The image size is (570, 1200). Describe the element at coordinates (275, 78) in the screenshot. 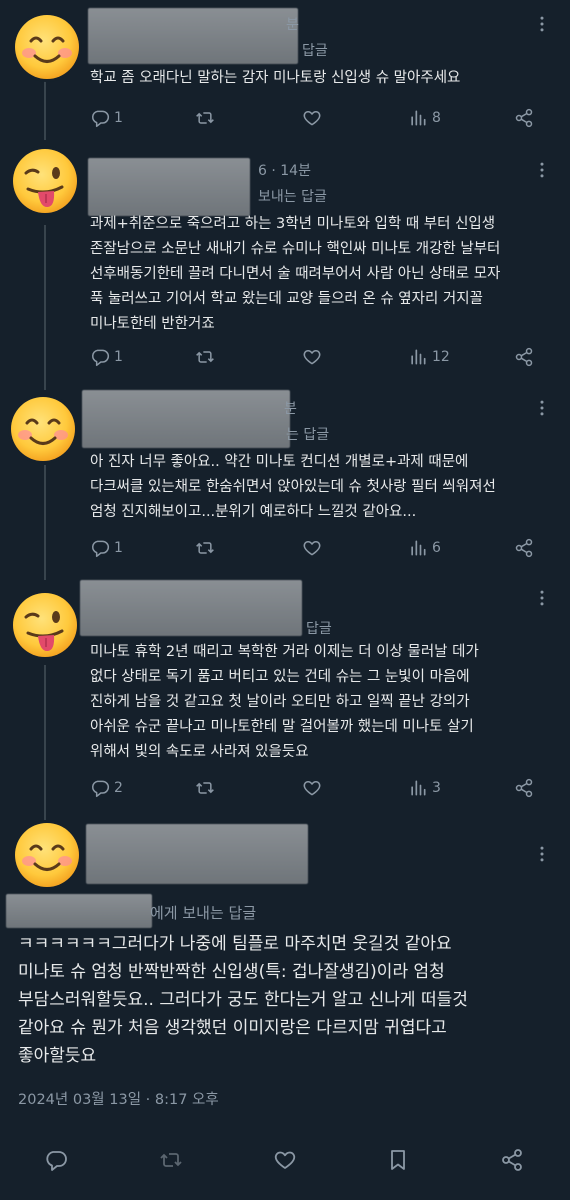

I see `post-text: 학교 좀 오래다닌 말하는 감자 미나토랑 신입생 슈 말아주세요` at that location.